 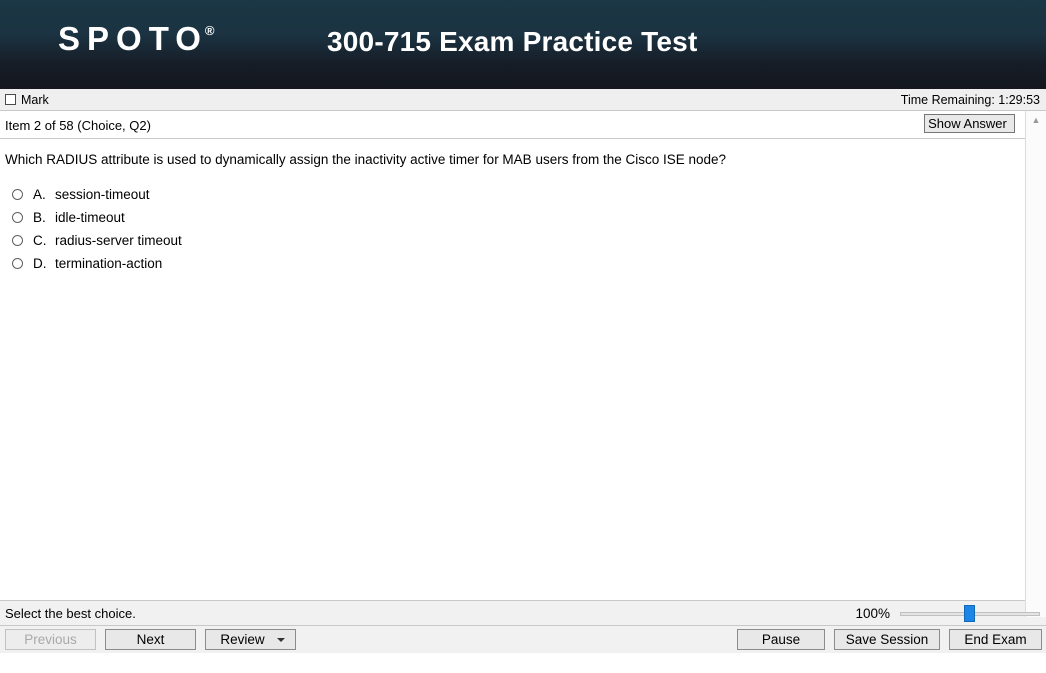 I want to click on option-text: session-timeout, so click(x=102, y=194).